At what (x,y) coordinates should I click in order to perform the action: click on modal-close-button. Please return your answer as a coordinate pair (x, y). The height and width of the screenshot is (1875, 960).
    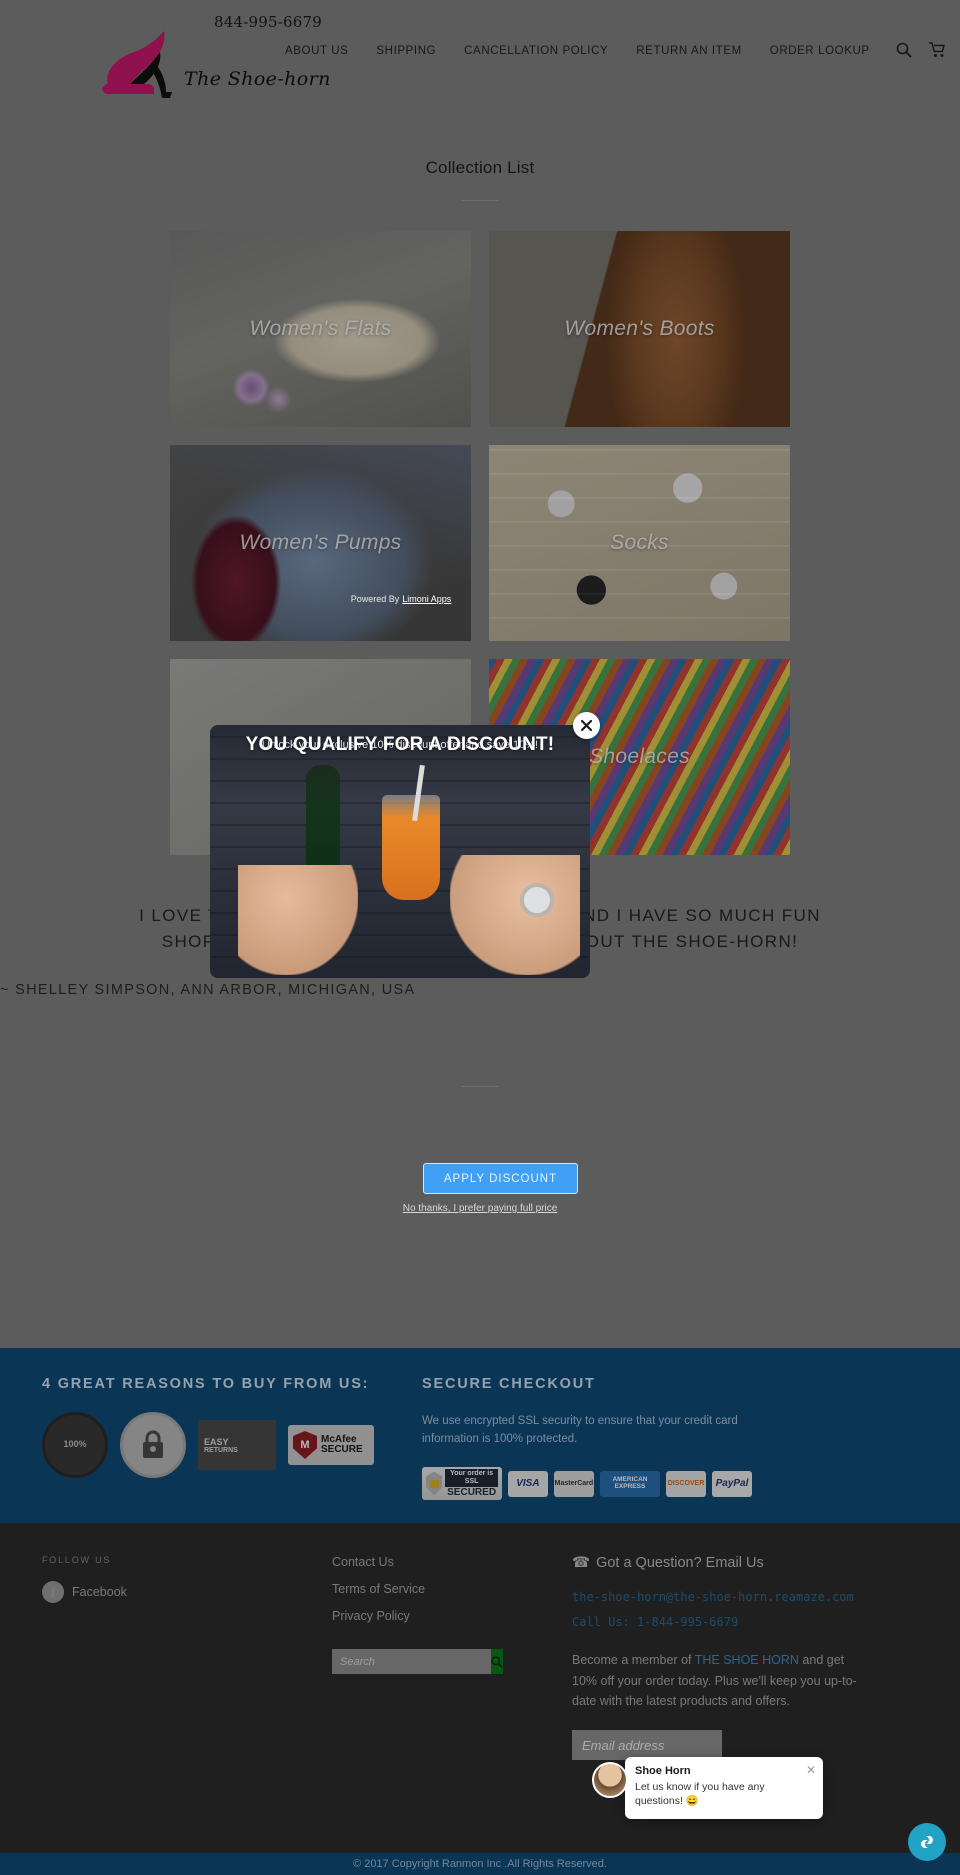
    Looking at the image, I should click on (586, 725).